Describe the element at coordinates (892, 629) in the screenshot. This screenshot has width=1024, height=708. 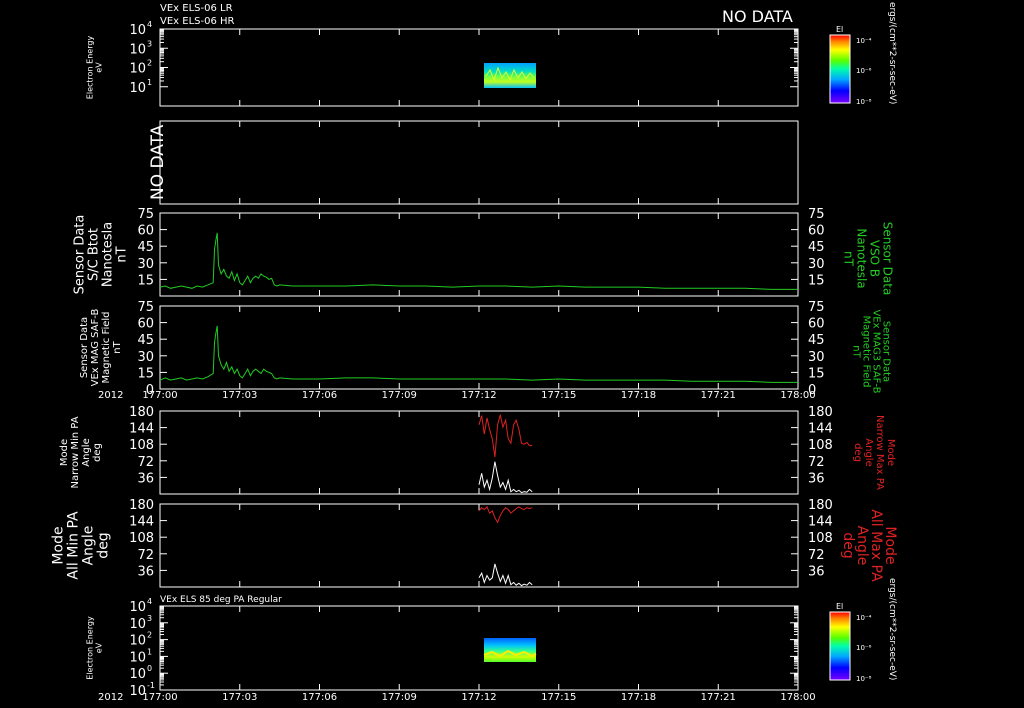
I see `colorbar-units-bottom: ergs/(cm**2-sr-sec-eV)` at that location.